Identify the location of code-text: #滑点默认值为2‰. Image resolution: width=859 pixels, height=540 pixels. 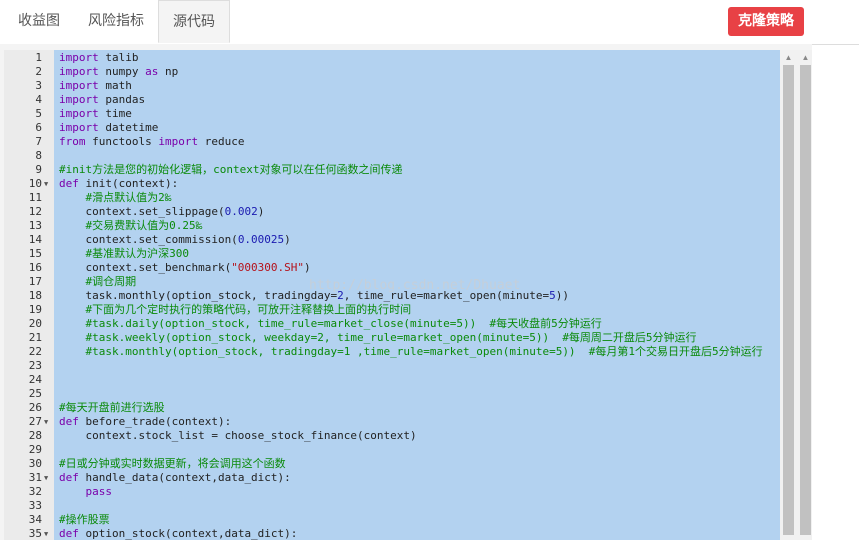
(115, 197).